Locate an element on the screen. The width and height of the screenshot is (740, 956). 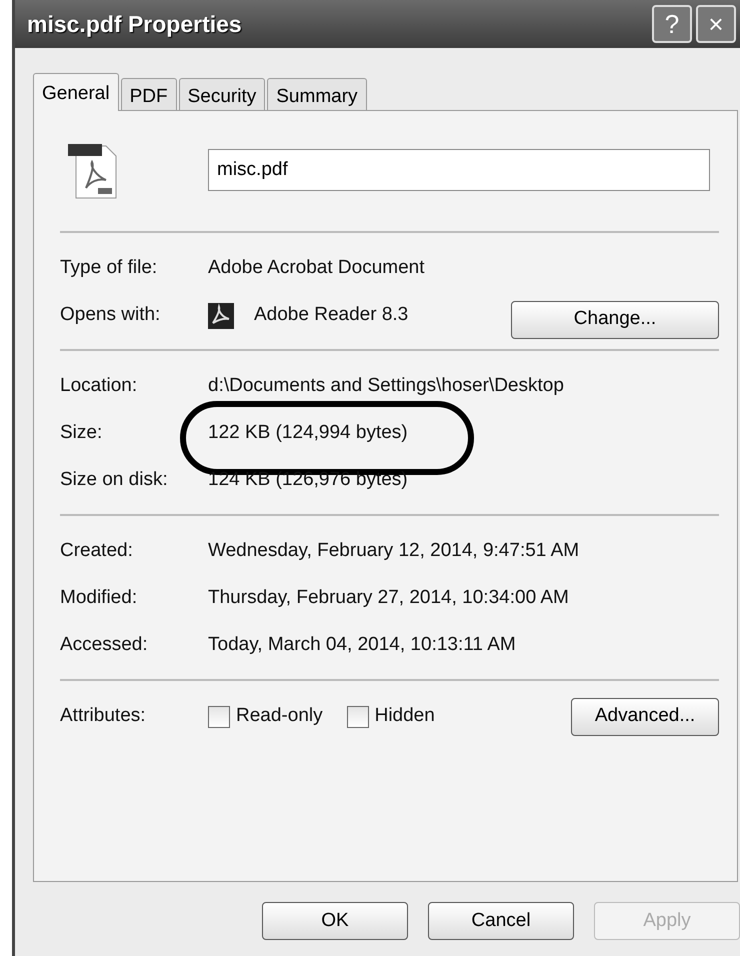
field-label: Location: is located at coordinates (99, 386).